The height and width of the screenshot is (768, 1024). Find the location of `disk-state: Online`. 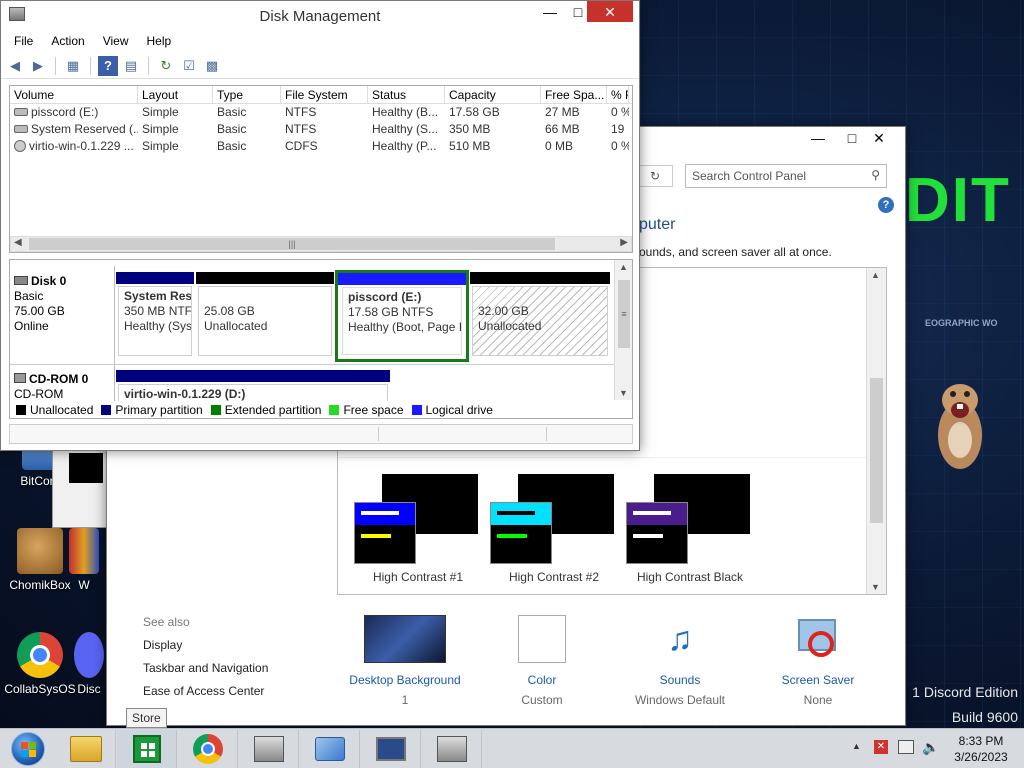

disk-state: Online is located at coordinates (31, 326).